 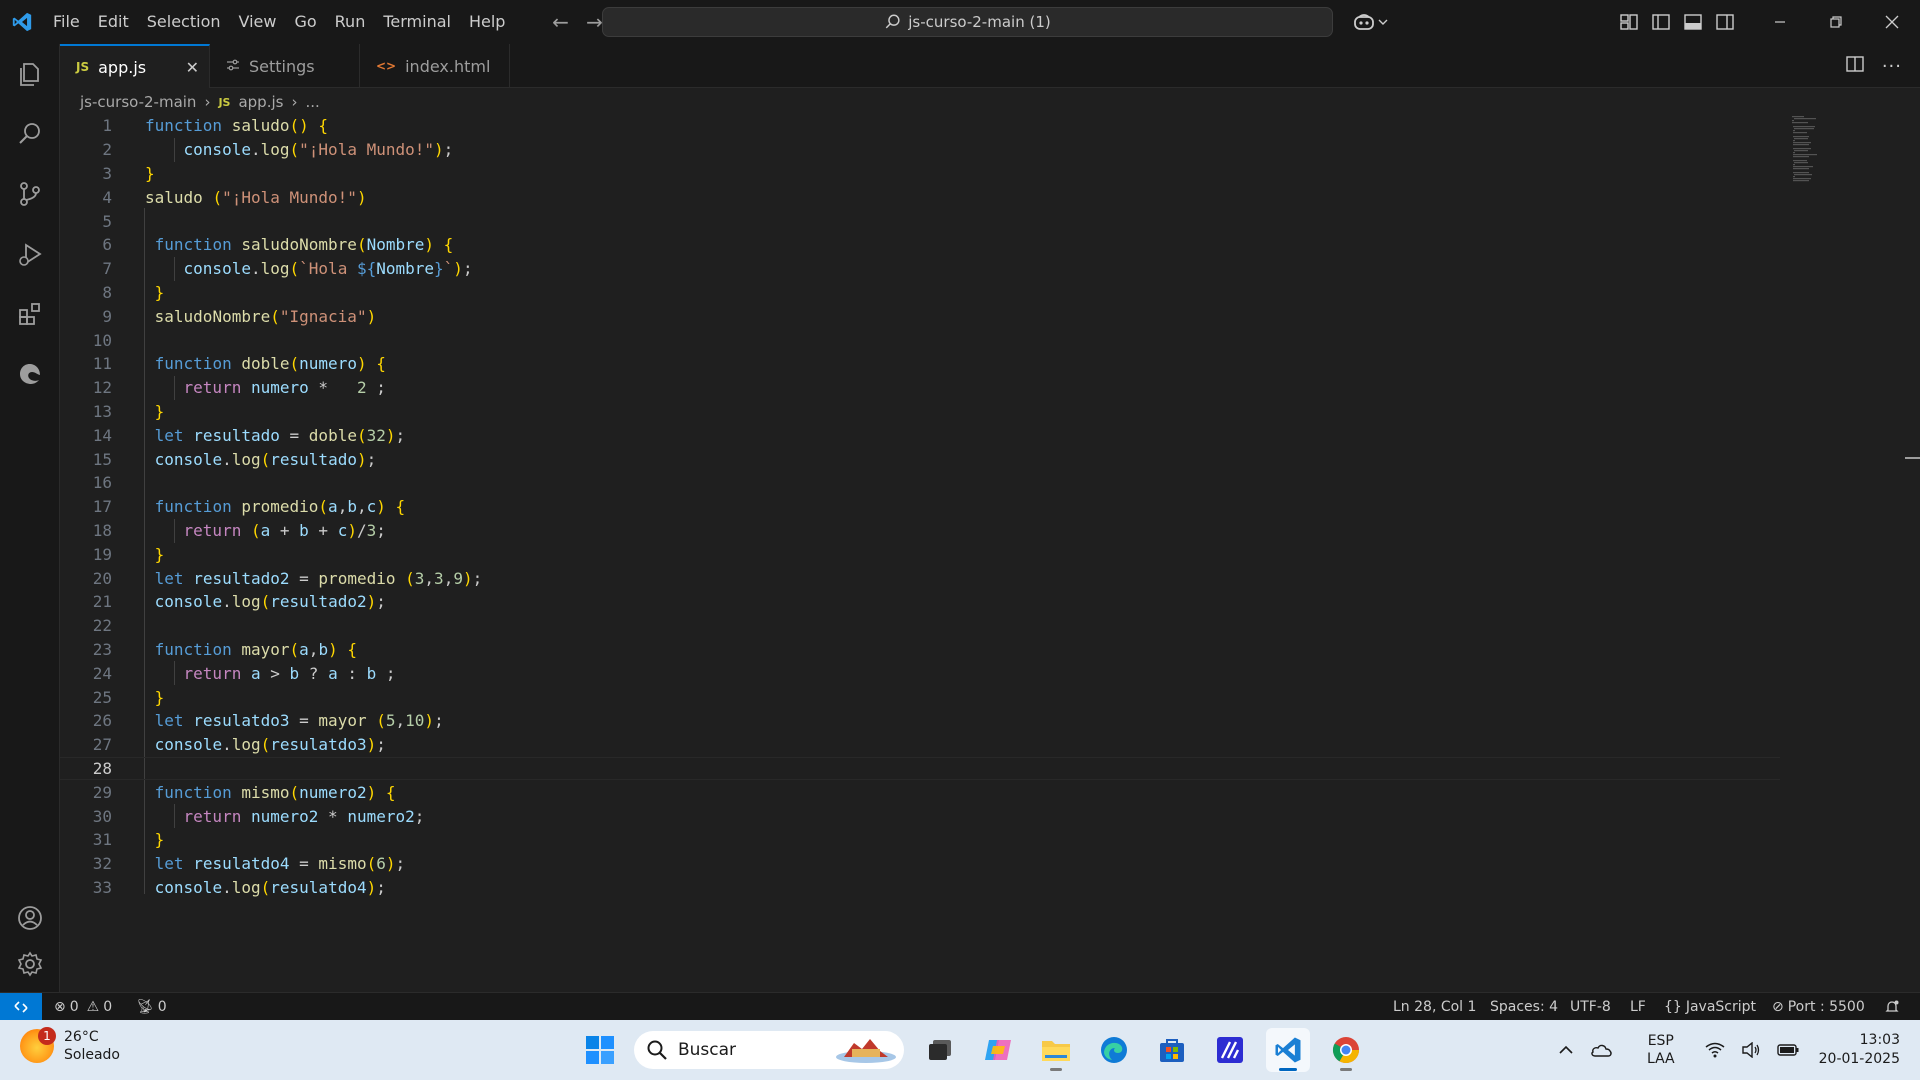 I want to click on back-arrow-icon: ←, so click(x=560, y=22).